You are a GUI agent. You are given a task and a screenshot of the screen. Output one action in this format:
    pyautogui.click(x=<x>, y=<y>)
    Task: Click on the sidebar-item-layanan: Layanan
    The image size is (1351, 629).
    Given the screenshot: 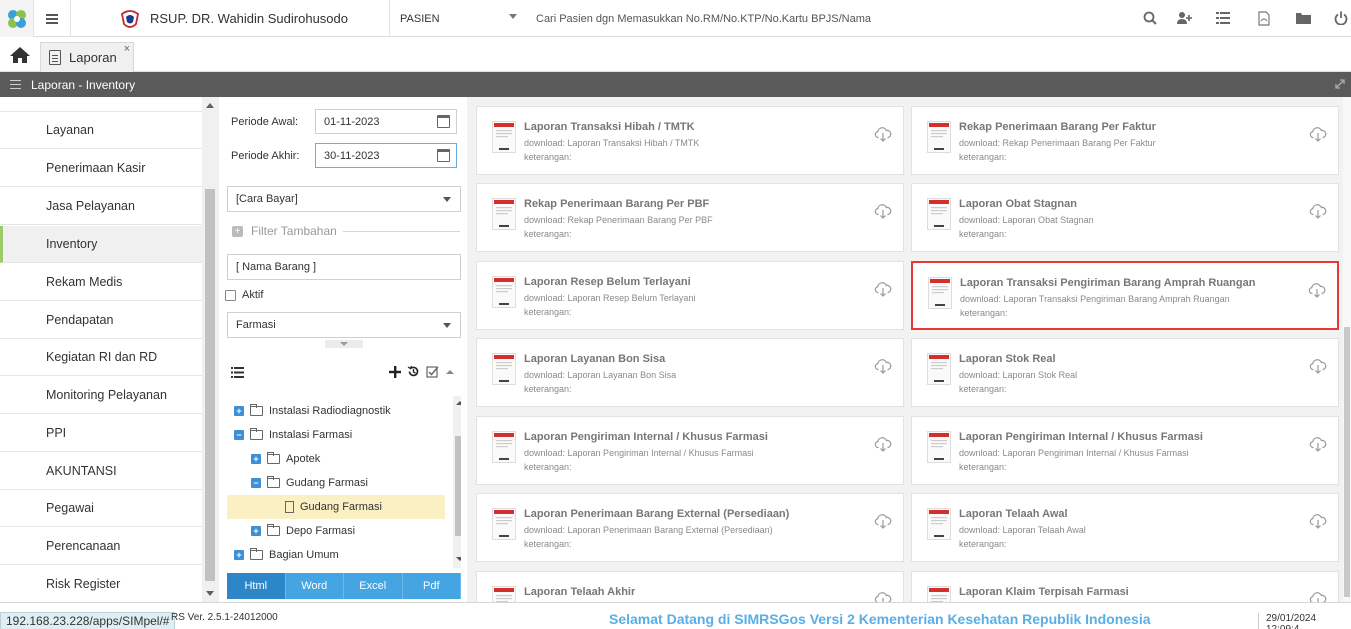 What is the action you would take?
    pyautogui.click(x=101, y=130)
    